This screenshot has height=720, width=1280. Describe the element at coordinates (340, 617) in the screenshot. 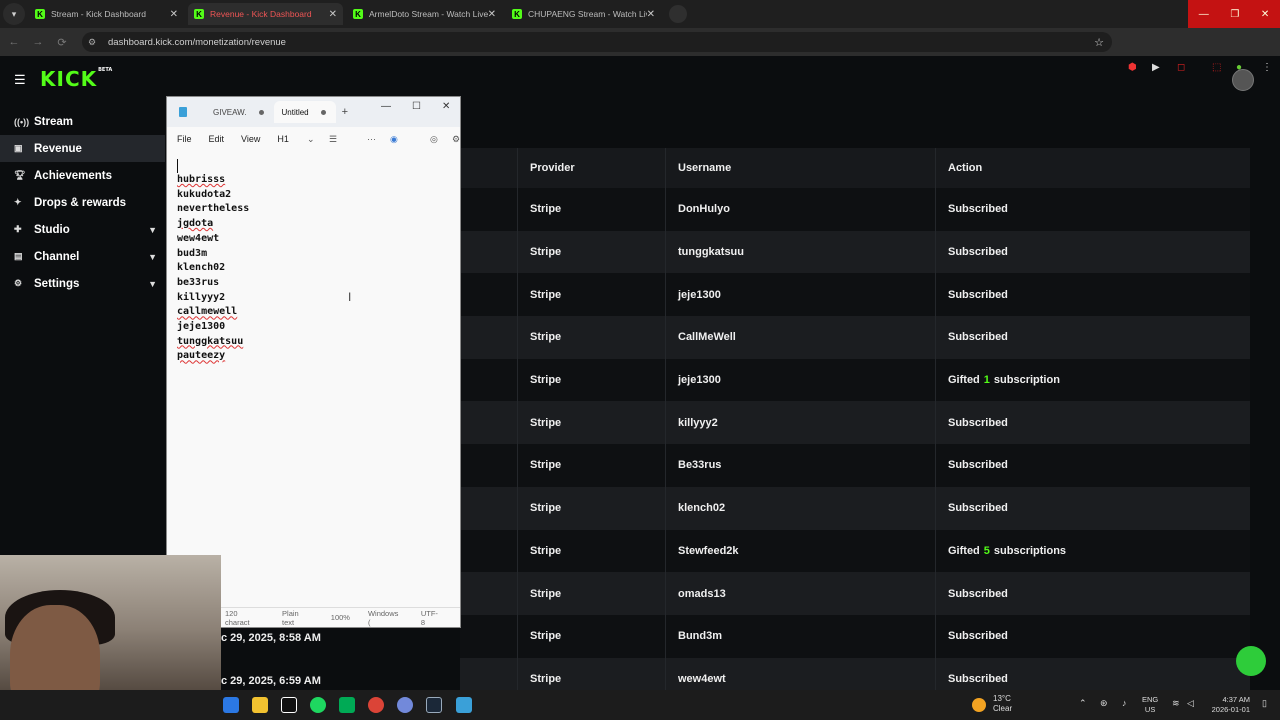

I see `zoom-level: 100%` at that location.